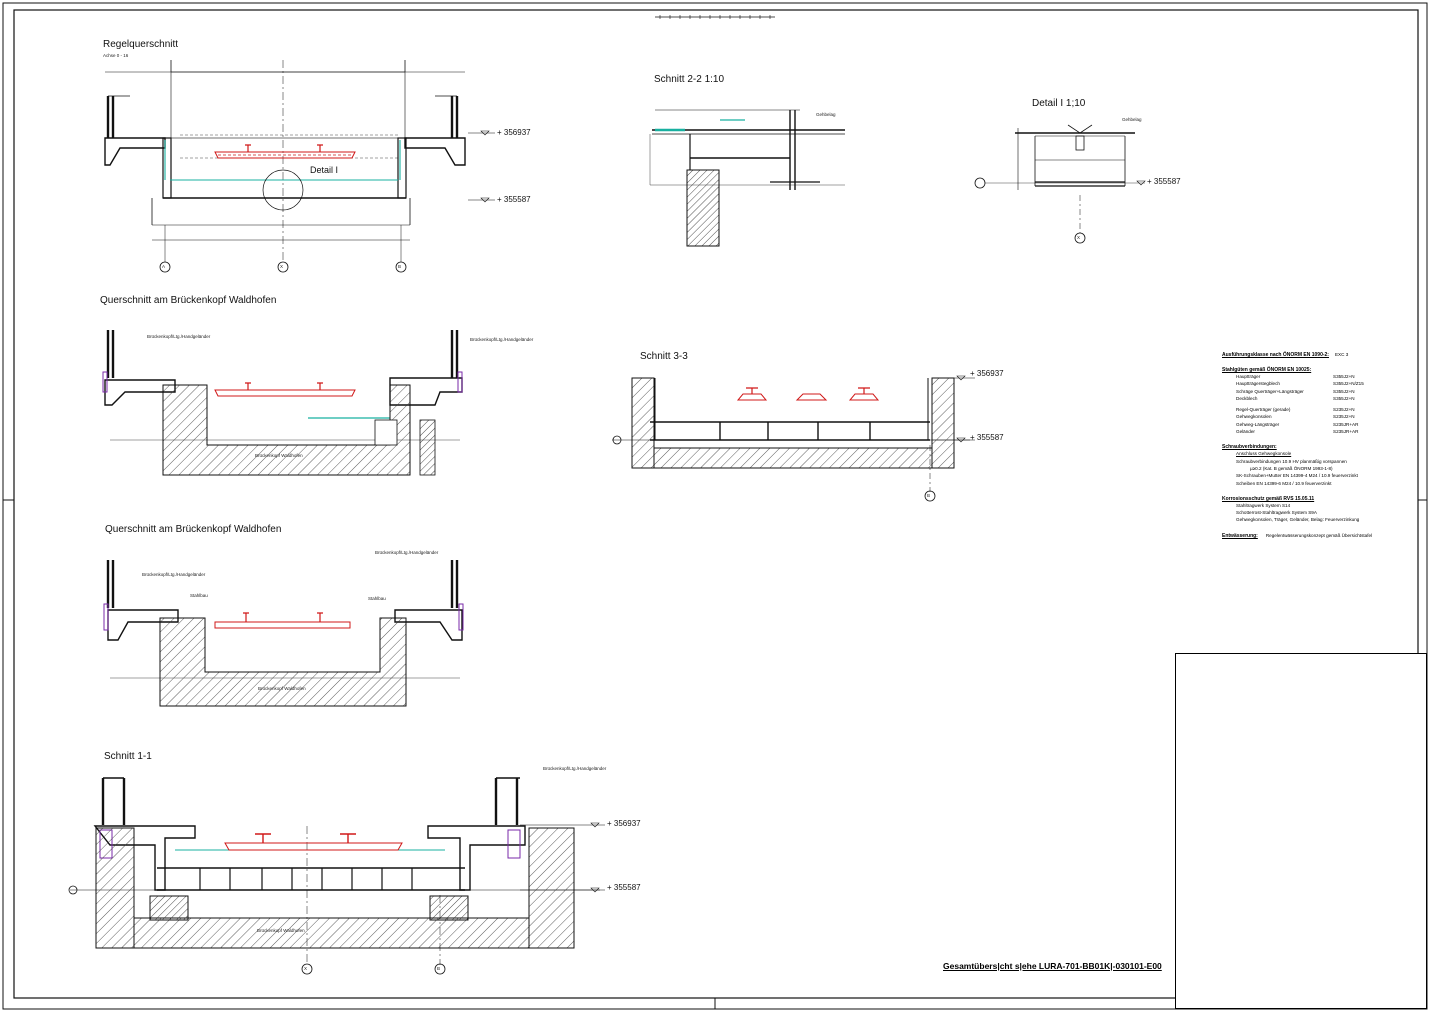 Image resolution: width=1430 pixels, height=1012 pixels. Describe the element at coordinates (299, 430) in the screenshot. I see `bk1-abutment` at that location.